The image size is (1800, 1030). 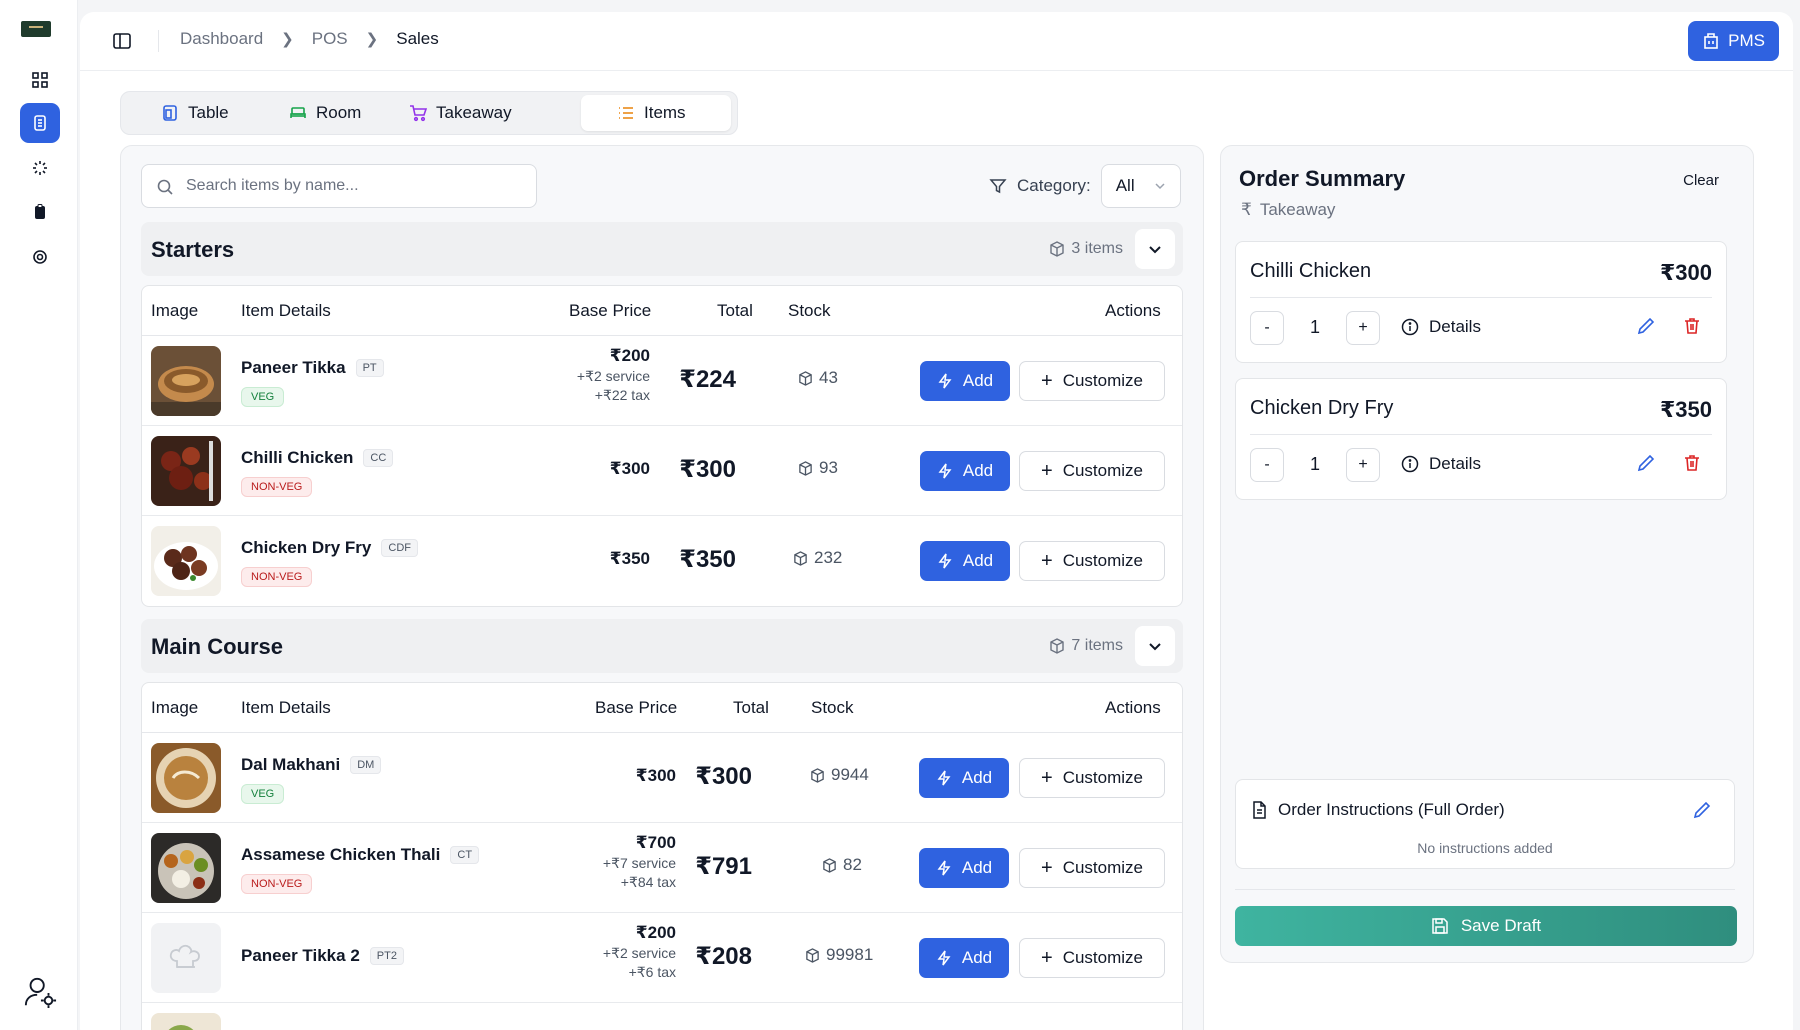 What do you see at coordinates (40, 212) in the screenshot?
I see `sidebar-clipboard-icon` at bounding box center [40, 212].